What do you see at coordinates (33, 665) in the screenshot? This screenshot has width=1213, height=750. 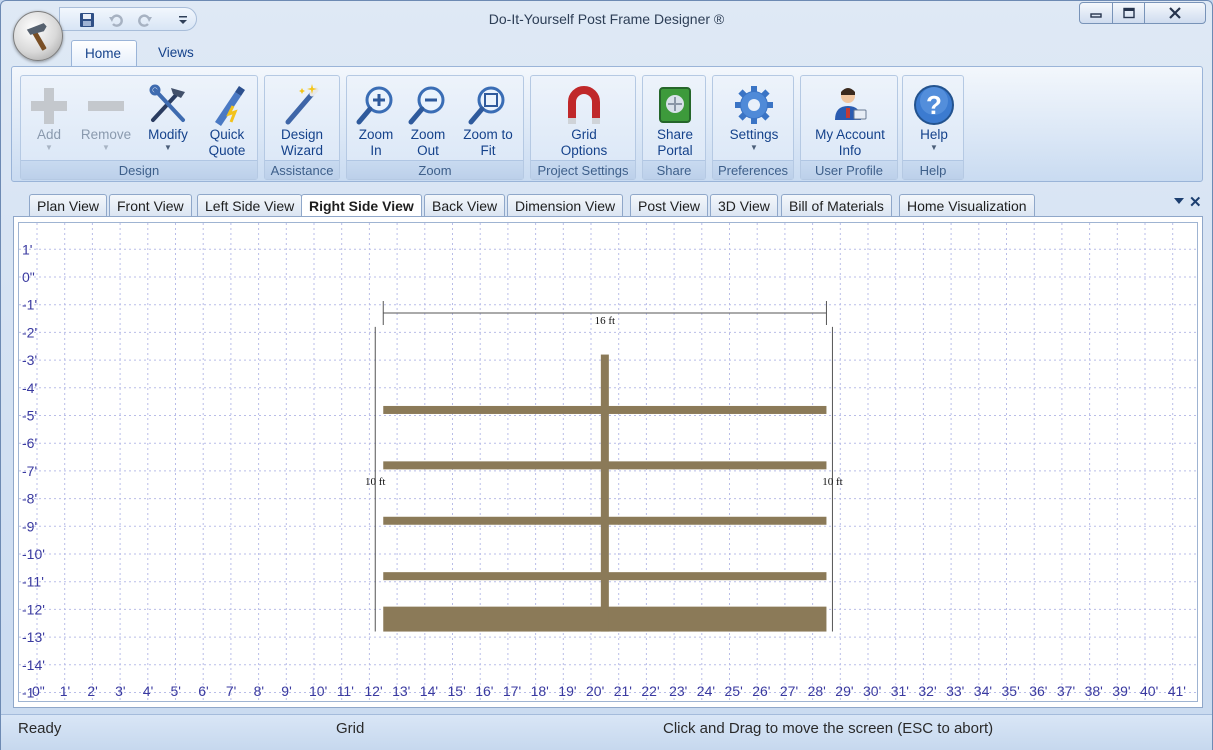 I see `y-tick-label: -14'` at bounding box center [33, 665].